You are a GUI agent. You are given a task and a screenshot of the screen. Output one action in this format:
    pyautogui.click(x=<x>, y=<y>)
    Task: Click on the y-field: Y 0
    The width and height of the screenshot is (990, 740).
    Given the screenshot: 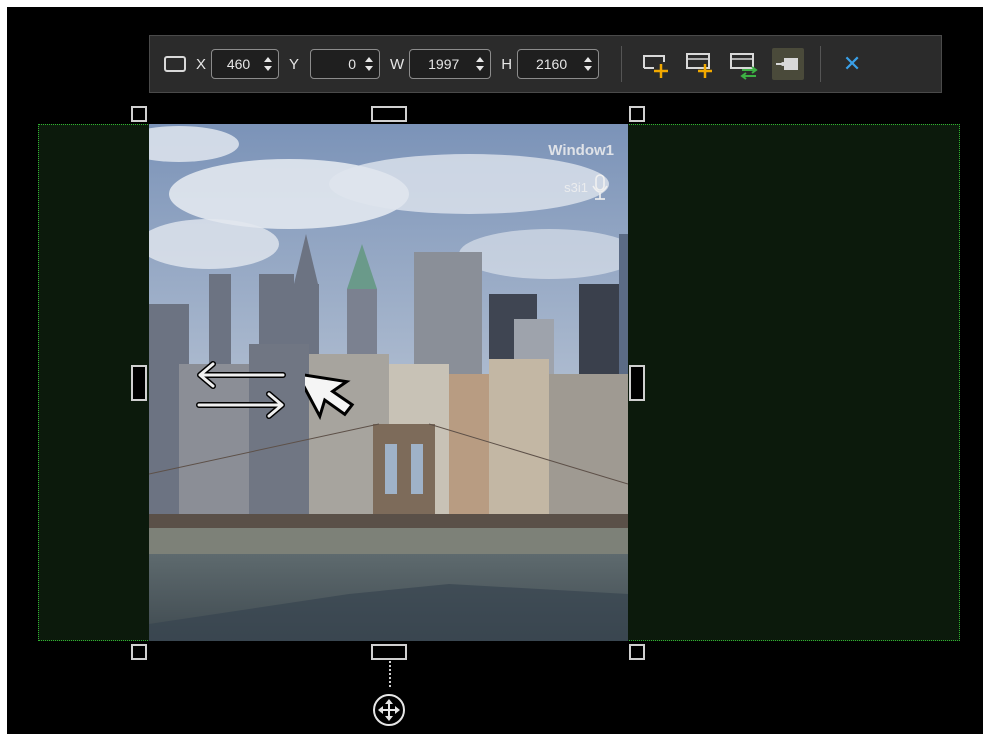 What is the action you would take?
    pyautogui.click(x=335, y=64)
    